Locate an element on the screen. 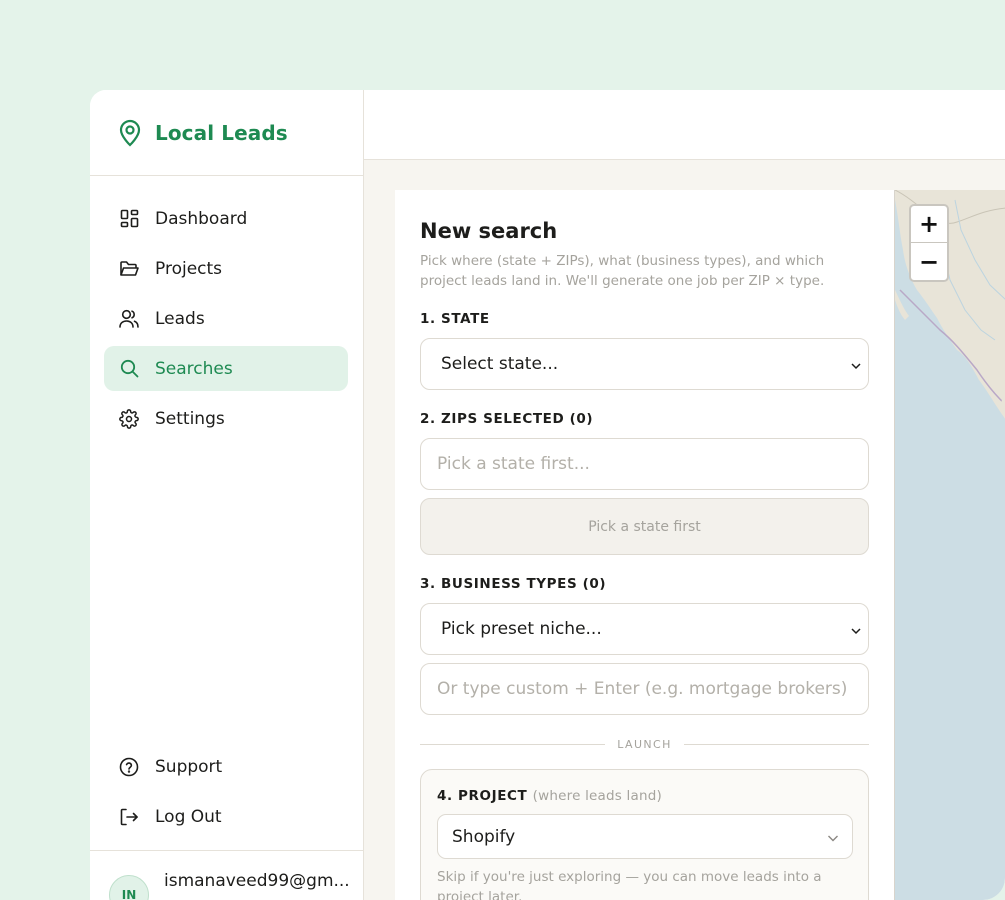 Image resolution: width=1005 pixels, height=900 pixels. state-label: 1. STATE is located at coordinates (455, 319).